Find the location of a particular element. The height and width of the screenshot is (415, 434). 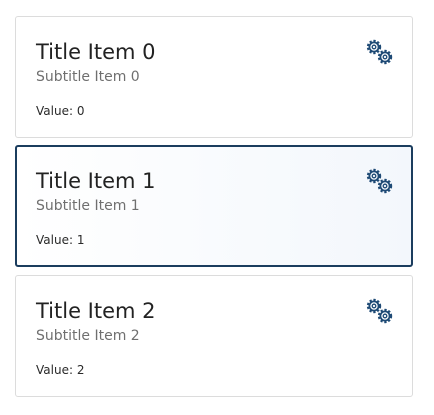

item-value: 2 is located at coordinates (80, 370).